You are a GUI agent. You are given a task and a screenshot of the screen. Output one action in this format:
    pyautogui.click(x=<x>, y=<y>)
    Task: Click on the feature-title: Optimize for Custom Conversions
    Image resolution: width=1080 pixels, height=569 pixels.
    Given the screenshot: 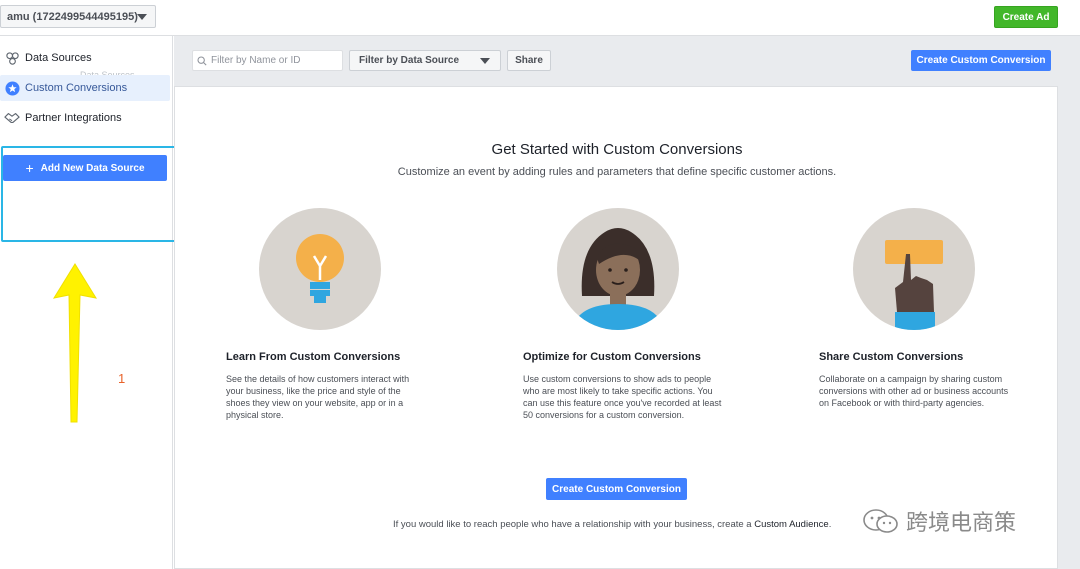 What is the action you would take?
    pyautogui.click(x=612, y=357)
    